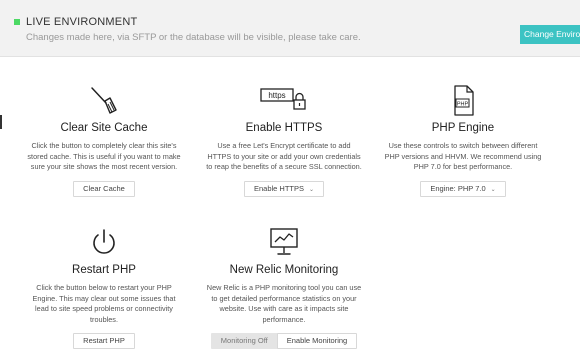  Describe the element at coordinates (104, 241) in the screenshot. I see `power-icon` at that location.